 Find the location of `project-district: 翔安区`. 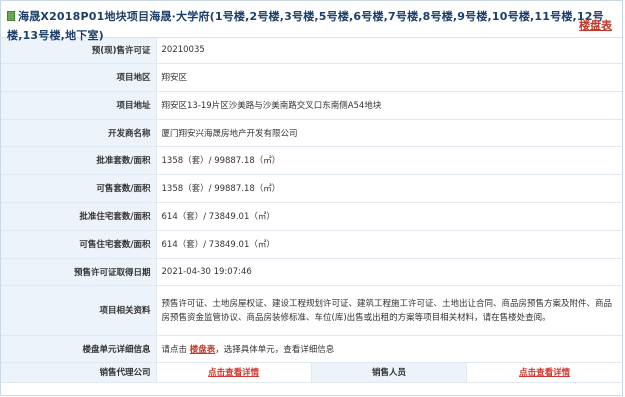

project-district: 翔安区 is located at coordinates (389, 77).